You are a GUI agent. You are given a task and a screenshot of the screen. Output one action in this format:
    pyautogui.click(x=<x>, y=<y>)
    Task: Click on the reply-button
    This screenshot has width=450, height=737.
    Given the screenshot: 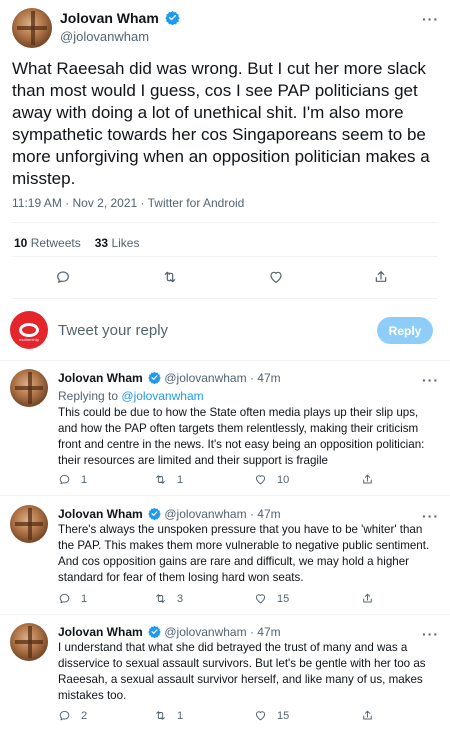 What is the action you would take?
    pyautogui.click(x=63, y=277)
    